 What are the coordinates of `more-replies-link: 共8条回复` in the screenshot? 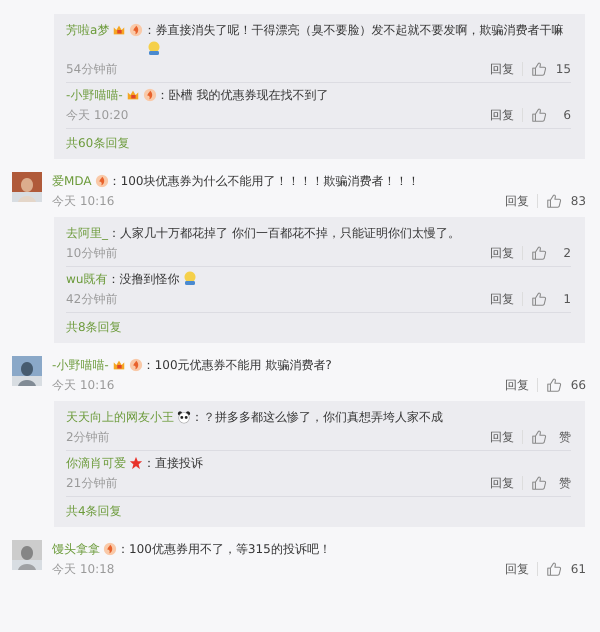 It's located at (94, 326).